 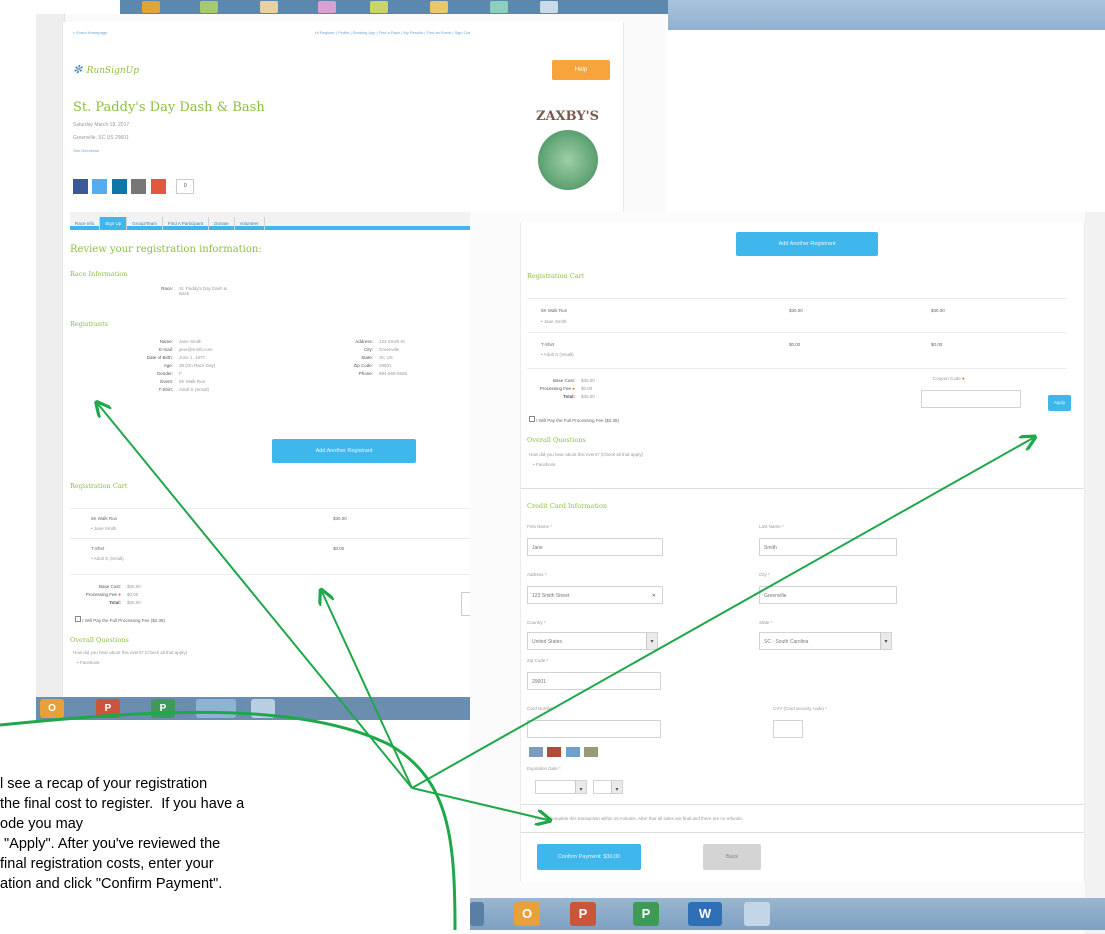 What do you see at coordinates (479, 803) in the screenshot?
I see `arrow-to-payment-section` at bounding box center [479, 803].